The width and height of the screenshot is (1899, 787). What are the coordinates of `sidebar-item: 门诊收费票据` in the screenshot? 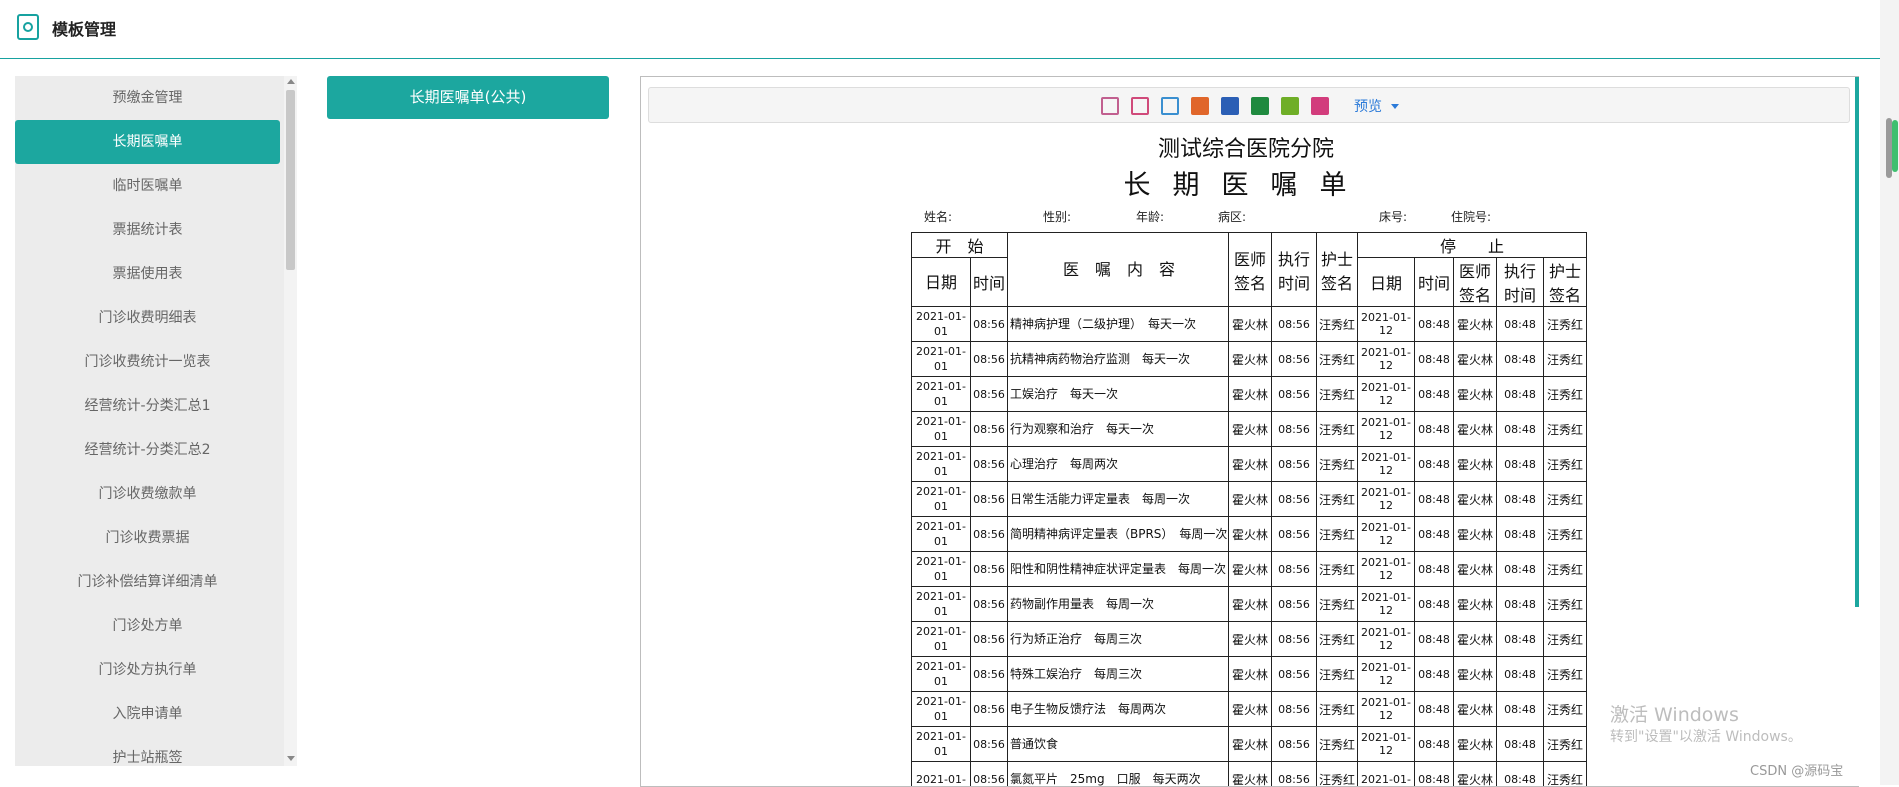 It's located at (147, 538).